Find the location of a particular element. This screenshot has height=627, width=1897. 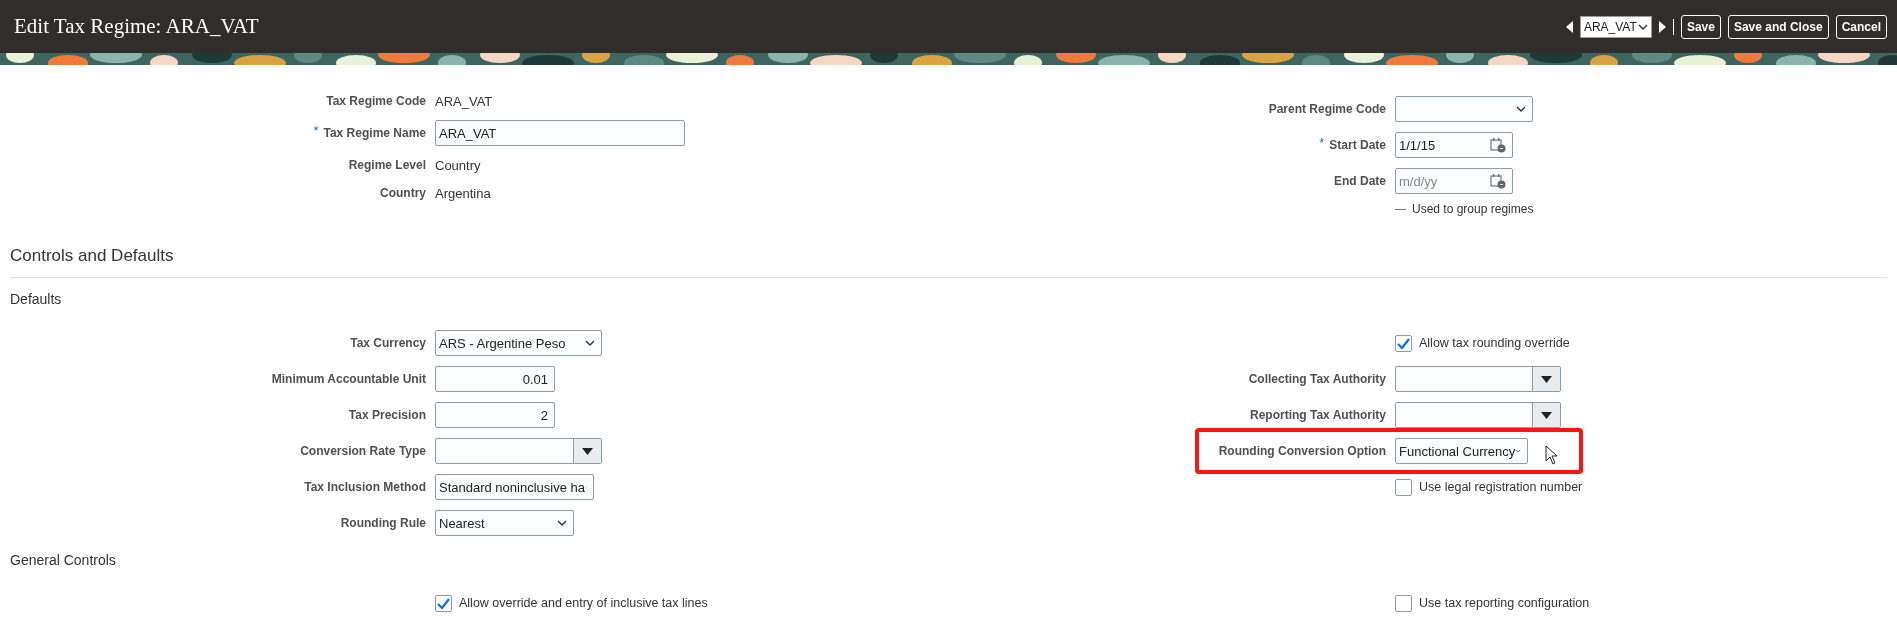

select-field is located at coordinates (1464, 109).